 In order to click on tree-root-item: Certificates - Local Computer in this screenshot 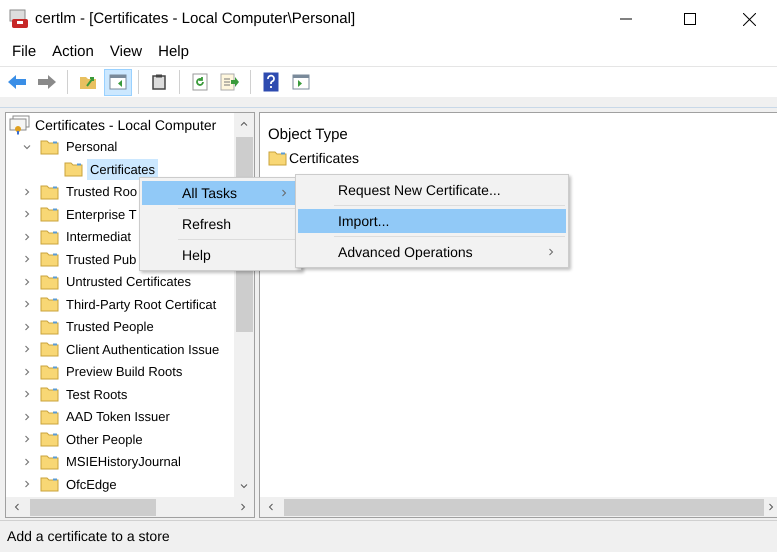, I will do `click(125, 125)`.